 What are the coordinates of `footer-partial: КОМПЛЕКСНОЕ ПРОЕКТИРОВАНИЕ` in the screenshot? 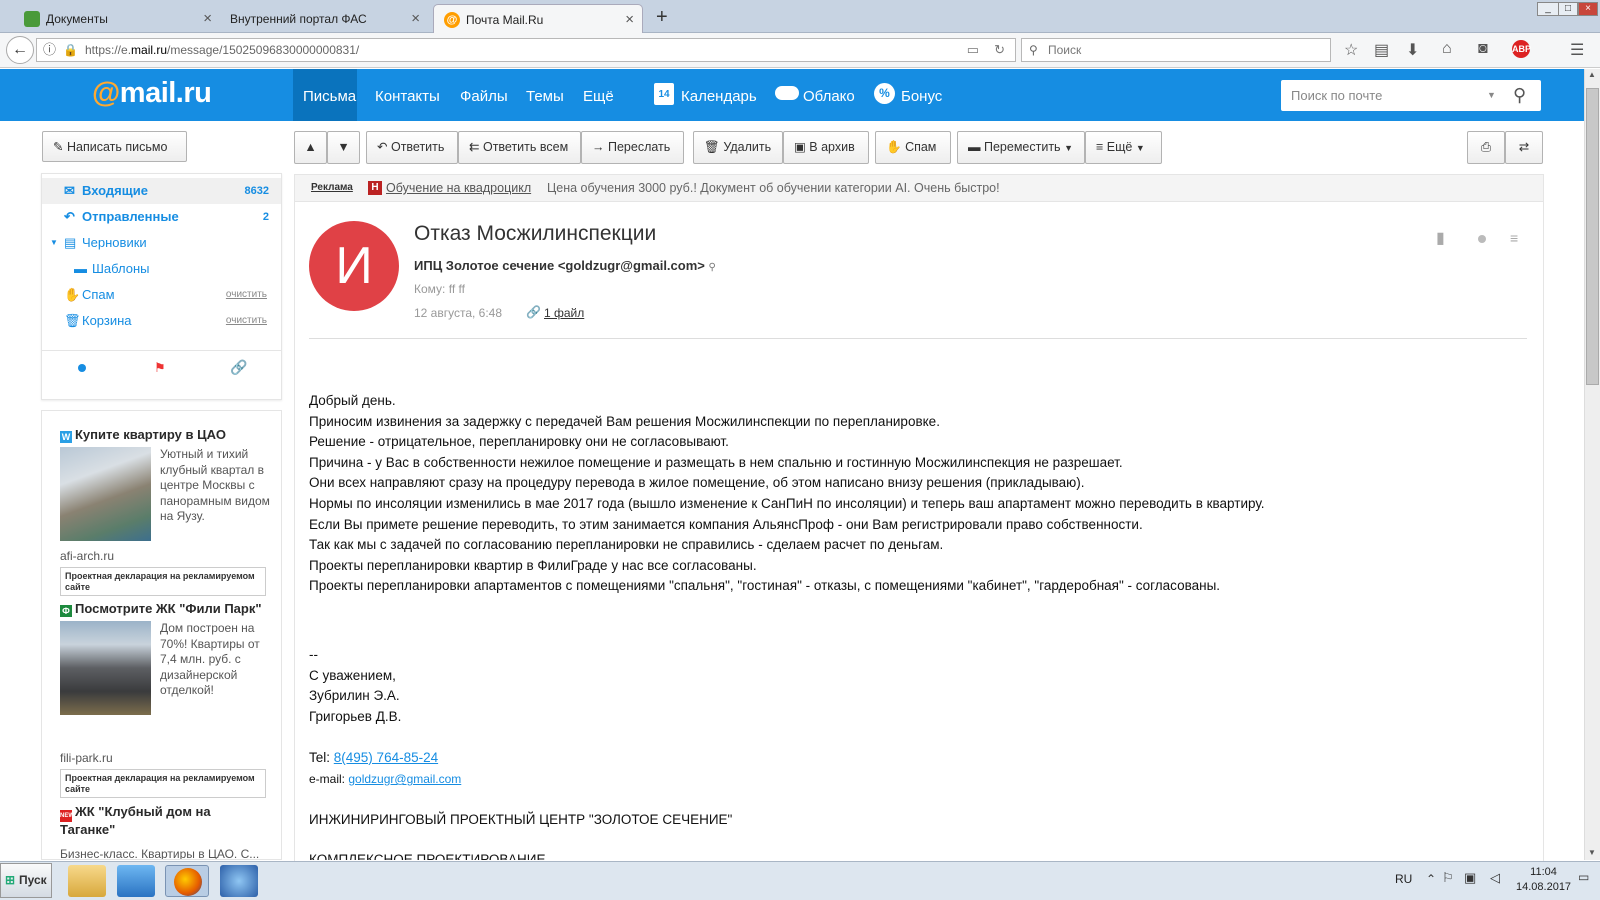 It's located at (427, 856).